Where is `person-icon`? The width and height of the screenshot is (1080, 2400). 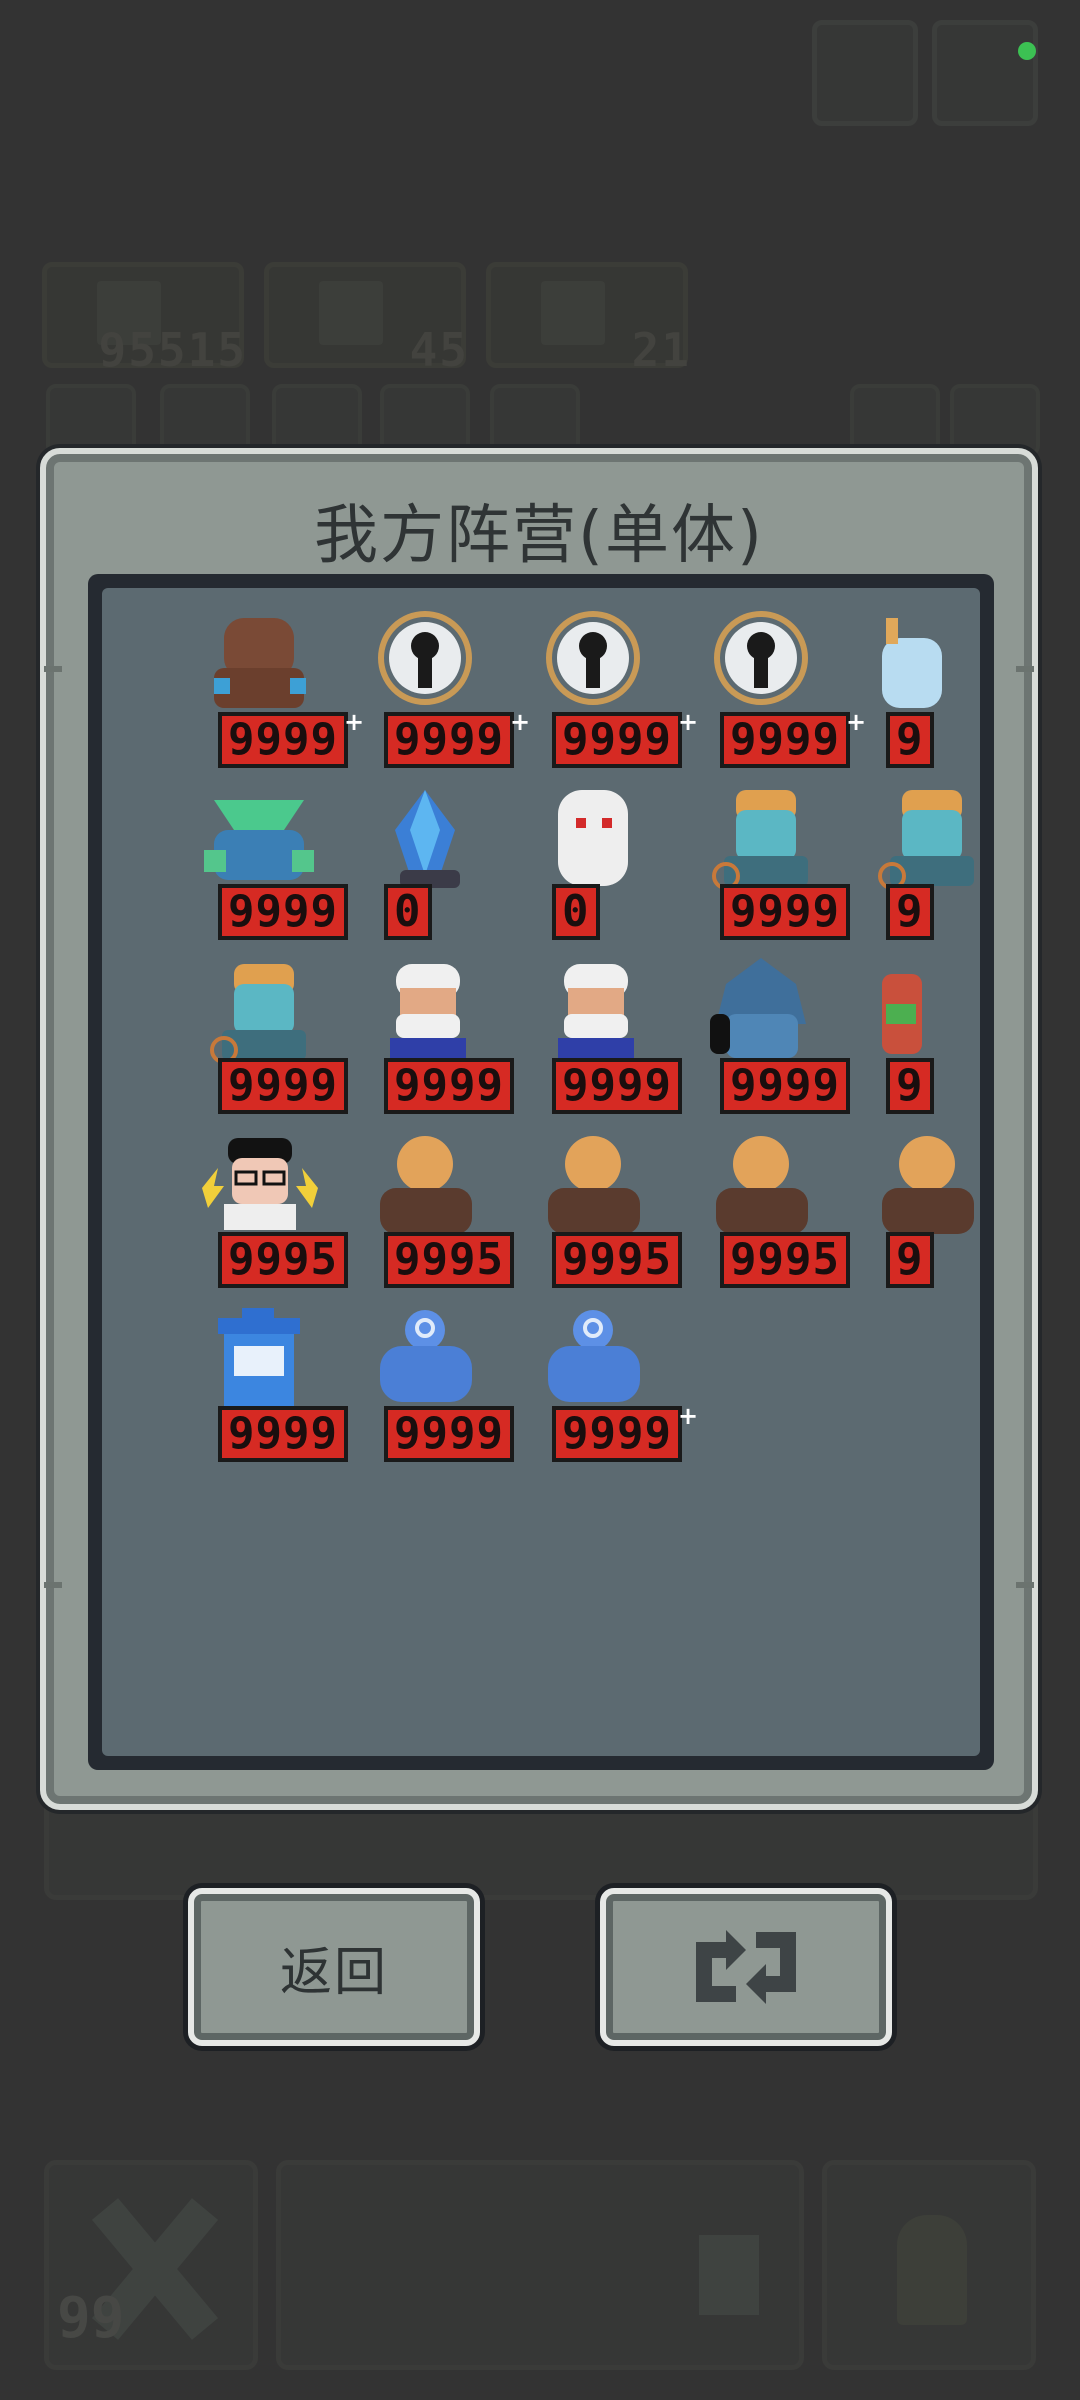 person-icon is located at coordinates (932, 2270).